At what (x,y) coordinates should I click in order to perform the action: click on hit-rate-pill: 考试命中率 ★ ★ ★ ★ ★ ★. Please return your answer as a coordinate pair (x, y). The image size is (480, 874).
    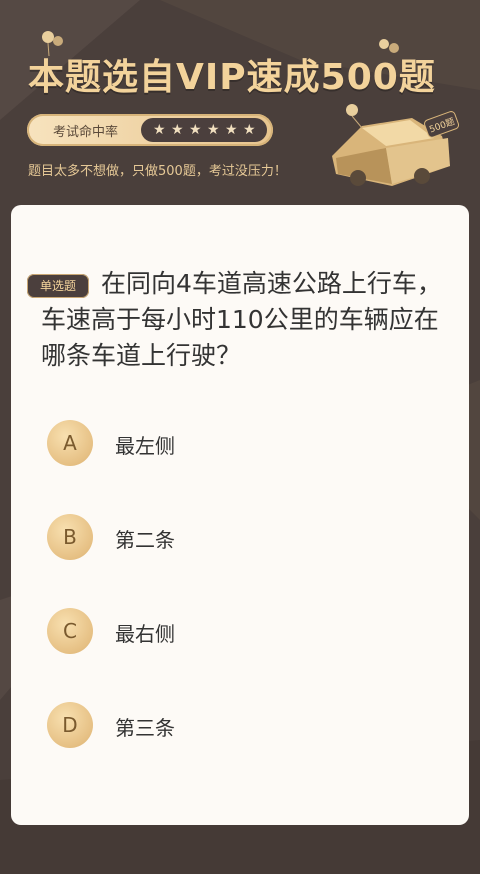
    Looking at the image, I should click on (150, 130).